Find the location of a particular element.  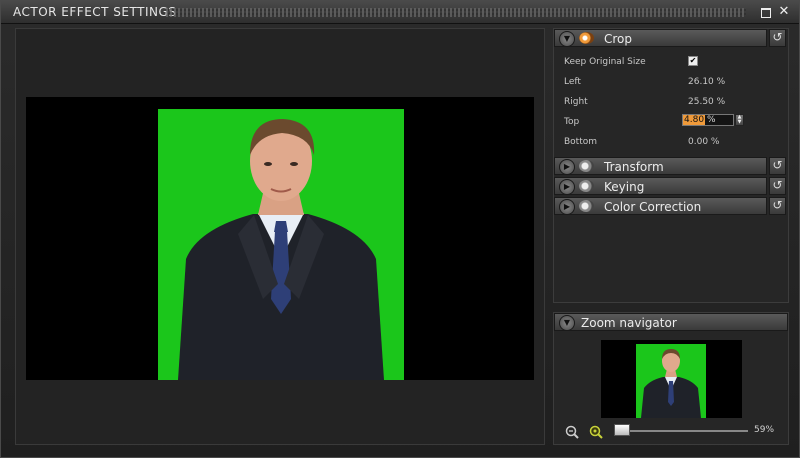

section-transform-label: Transform is located at coordinates (634, 167).